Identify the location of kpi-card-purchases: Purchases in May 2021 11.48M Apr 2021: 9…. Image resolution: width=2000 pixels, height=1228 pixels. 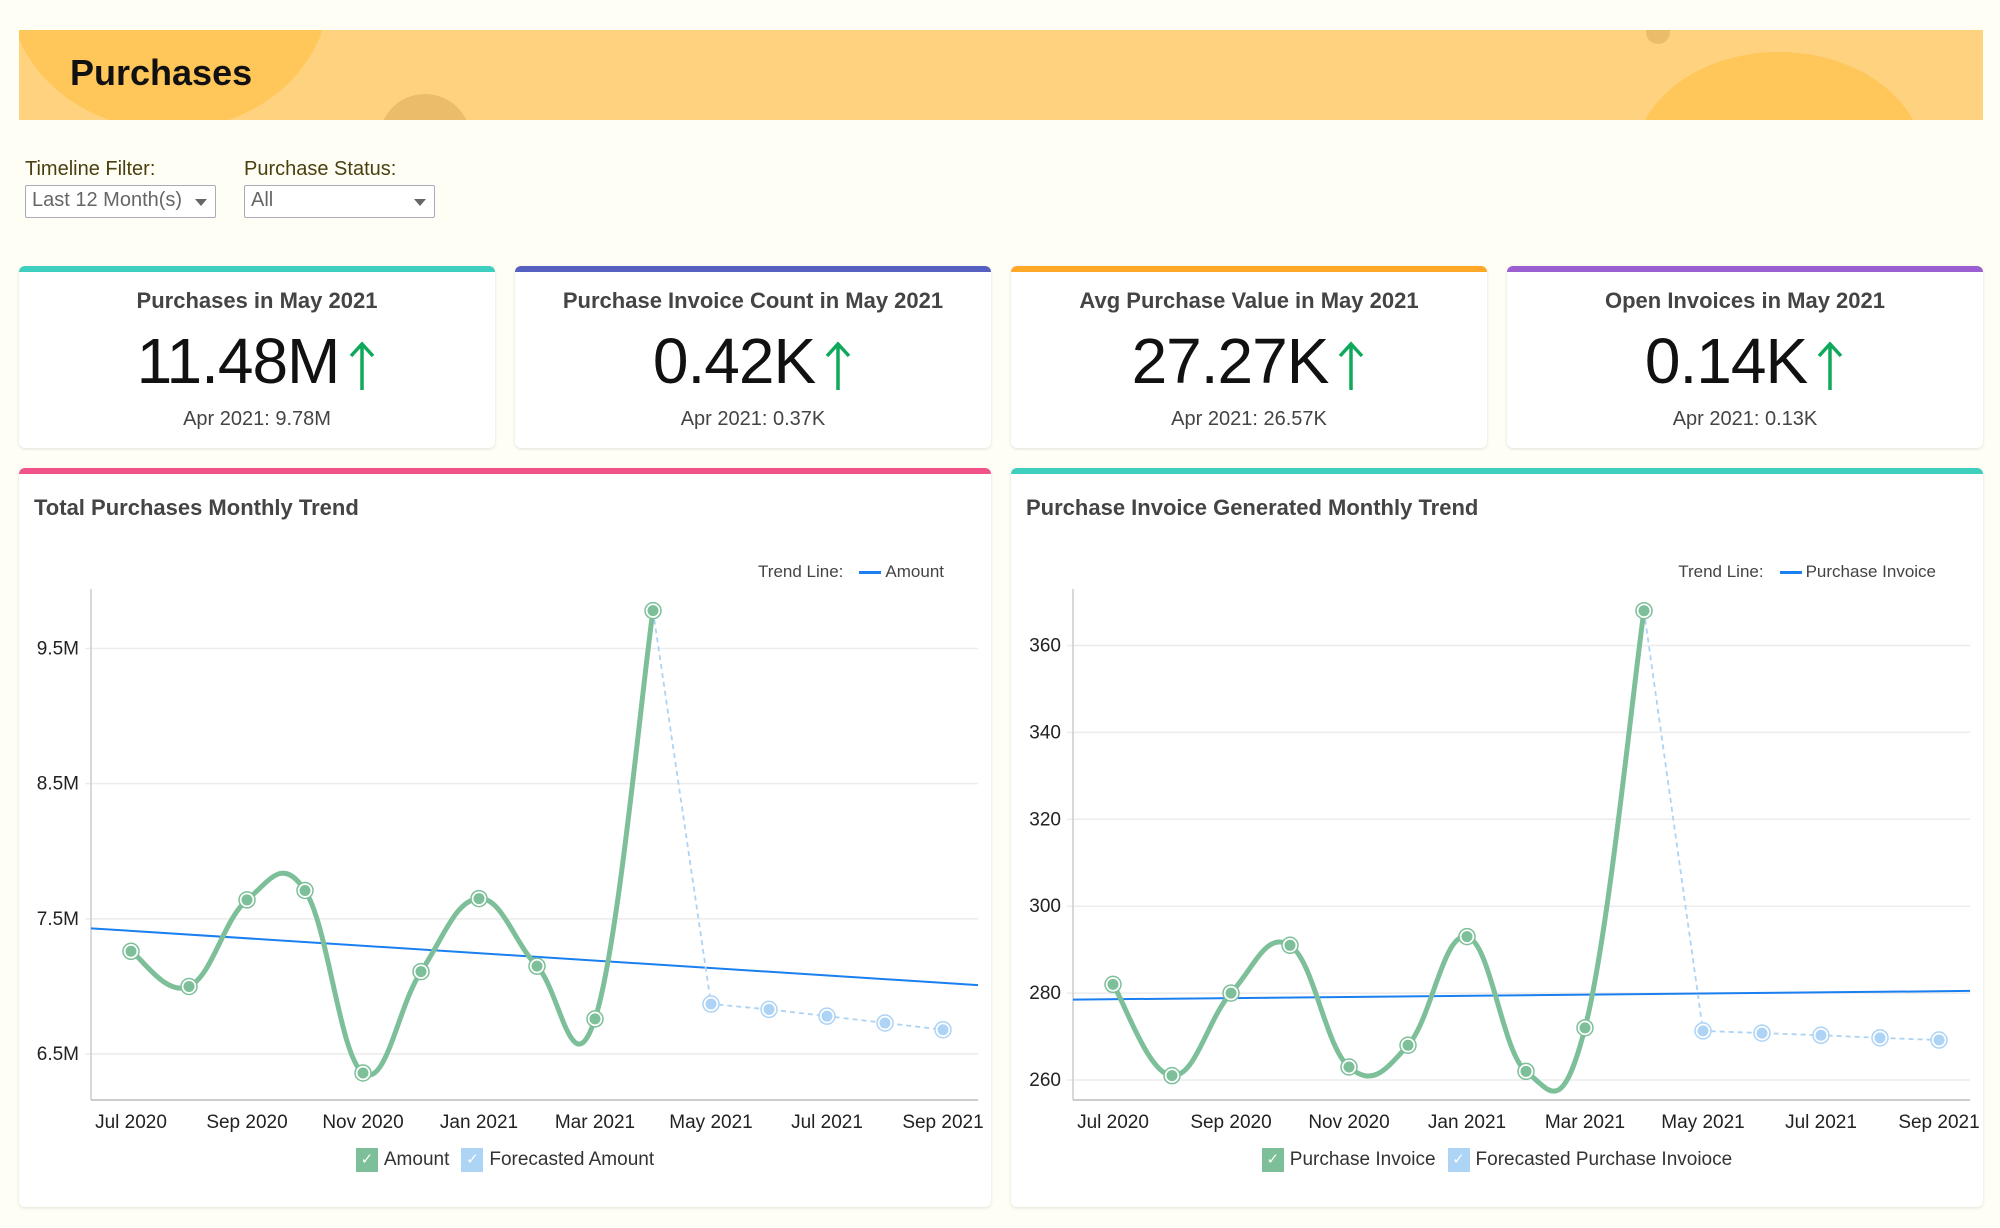
(257, 357).